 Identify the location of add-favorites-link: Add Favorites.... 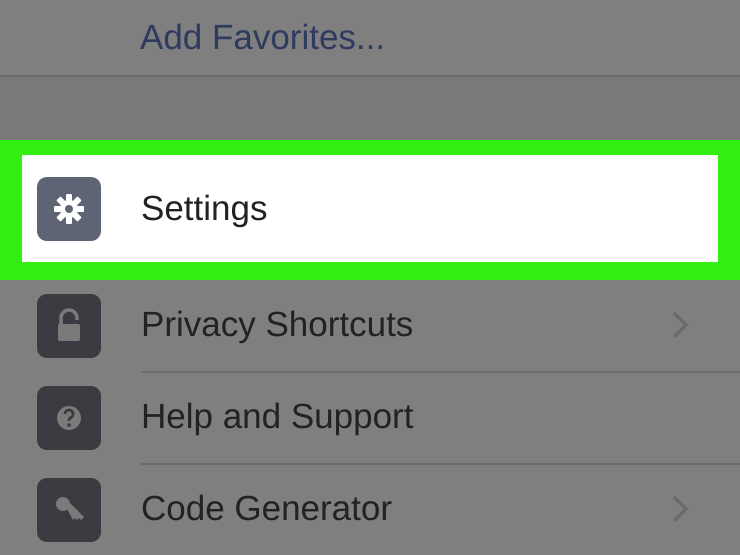
(263, 38).